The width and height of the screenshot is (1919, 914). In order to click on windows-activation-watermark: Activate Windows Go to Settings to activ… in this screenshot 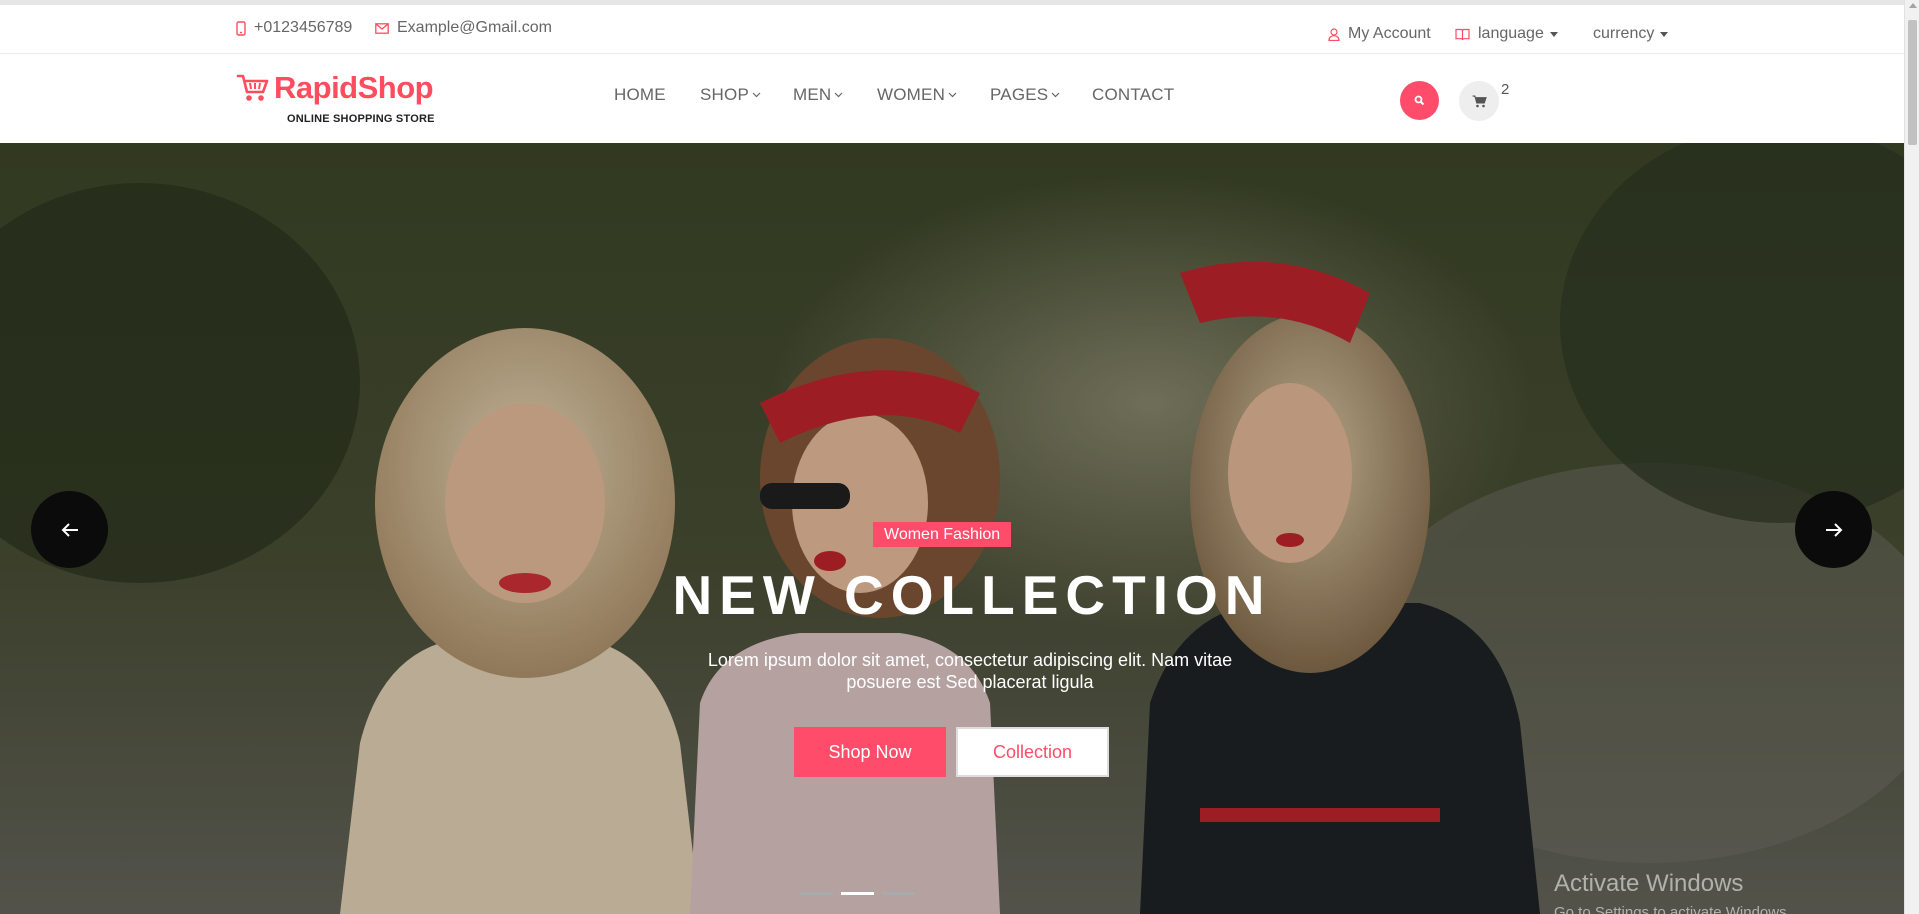, I will do `click(1672, 892)`.